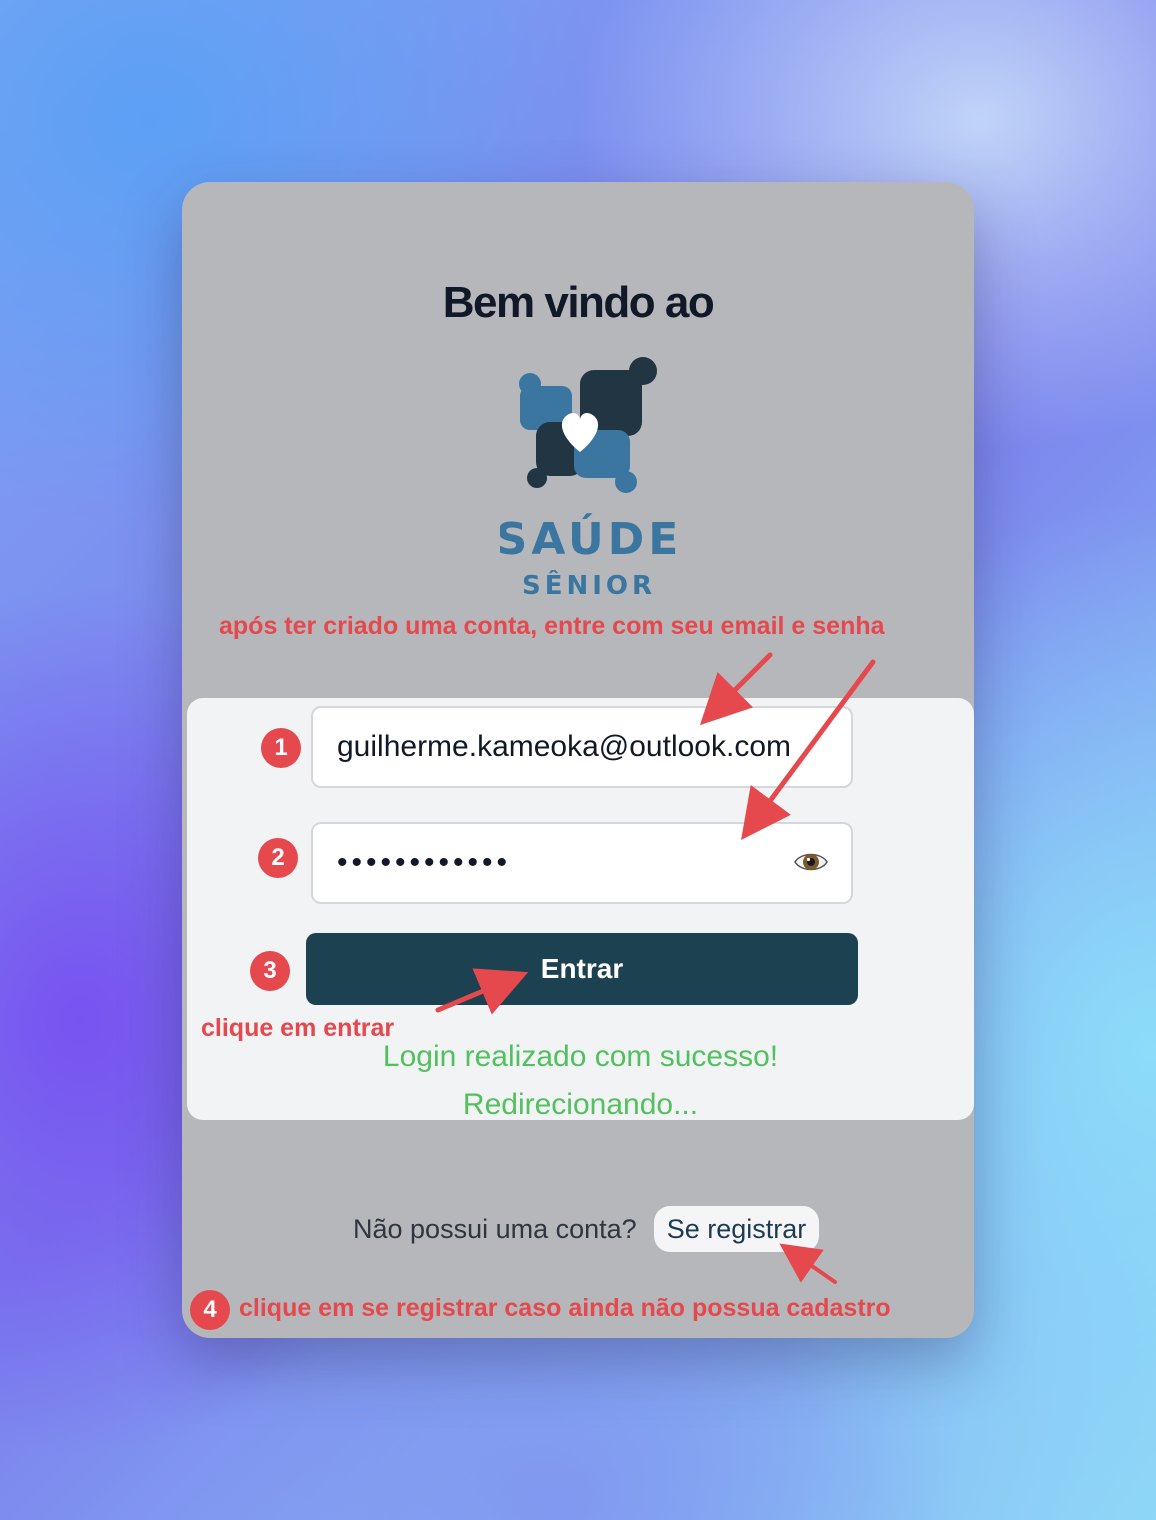 Image resolution: width=1156 pixels, height=1520 pixels. What do you see at coordinates (808, 750) in the screenshot?
I see `arrow-to-password` at bounding box center [808, 750].